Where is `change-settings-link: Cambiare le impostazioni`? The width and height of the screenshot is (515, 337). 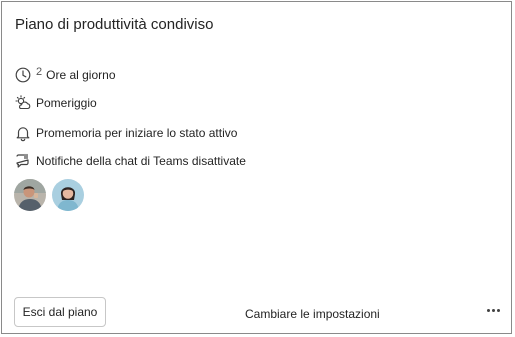
change-settings-link: Cambiare le impostazioni is located at coordinates (312, 314).